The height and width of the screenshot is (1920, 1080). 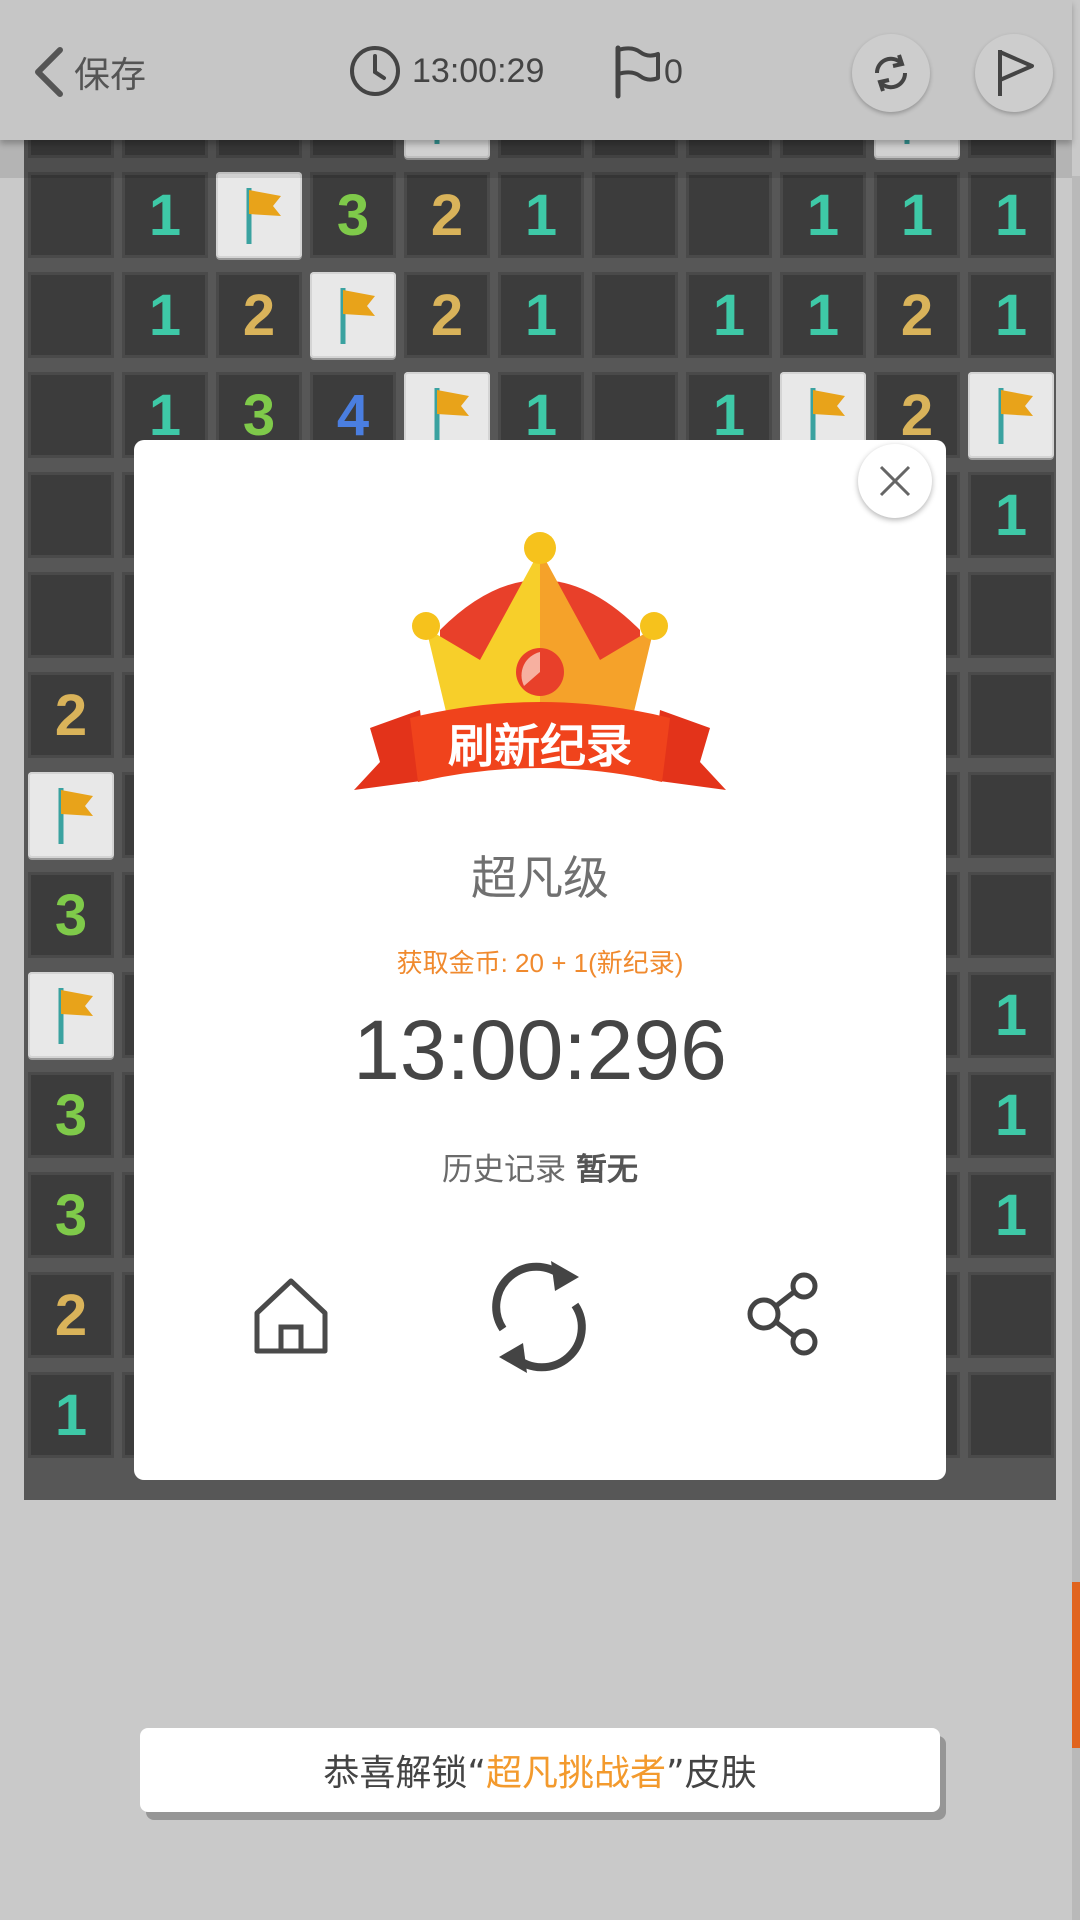 I want to click on save-back-button: 保存, so click(x=87, y=72).